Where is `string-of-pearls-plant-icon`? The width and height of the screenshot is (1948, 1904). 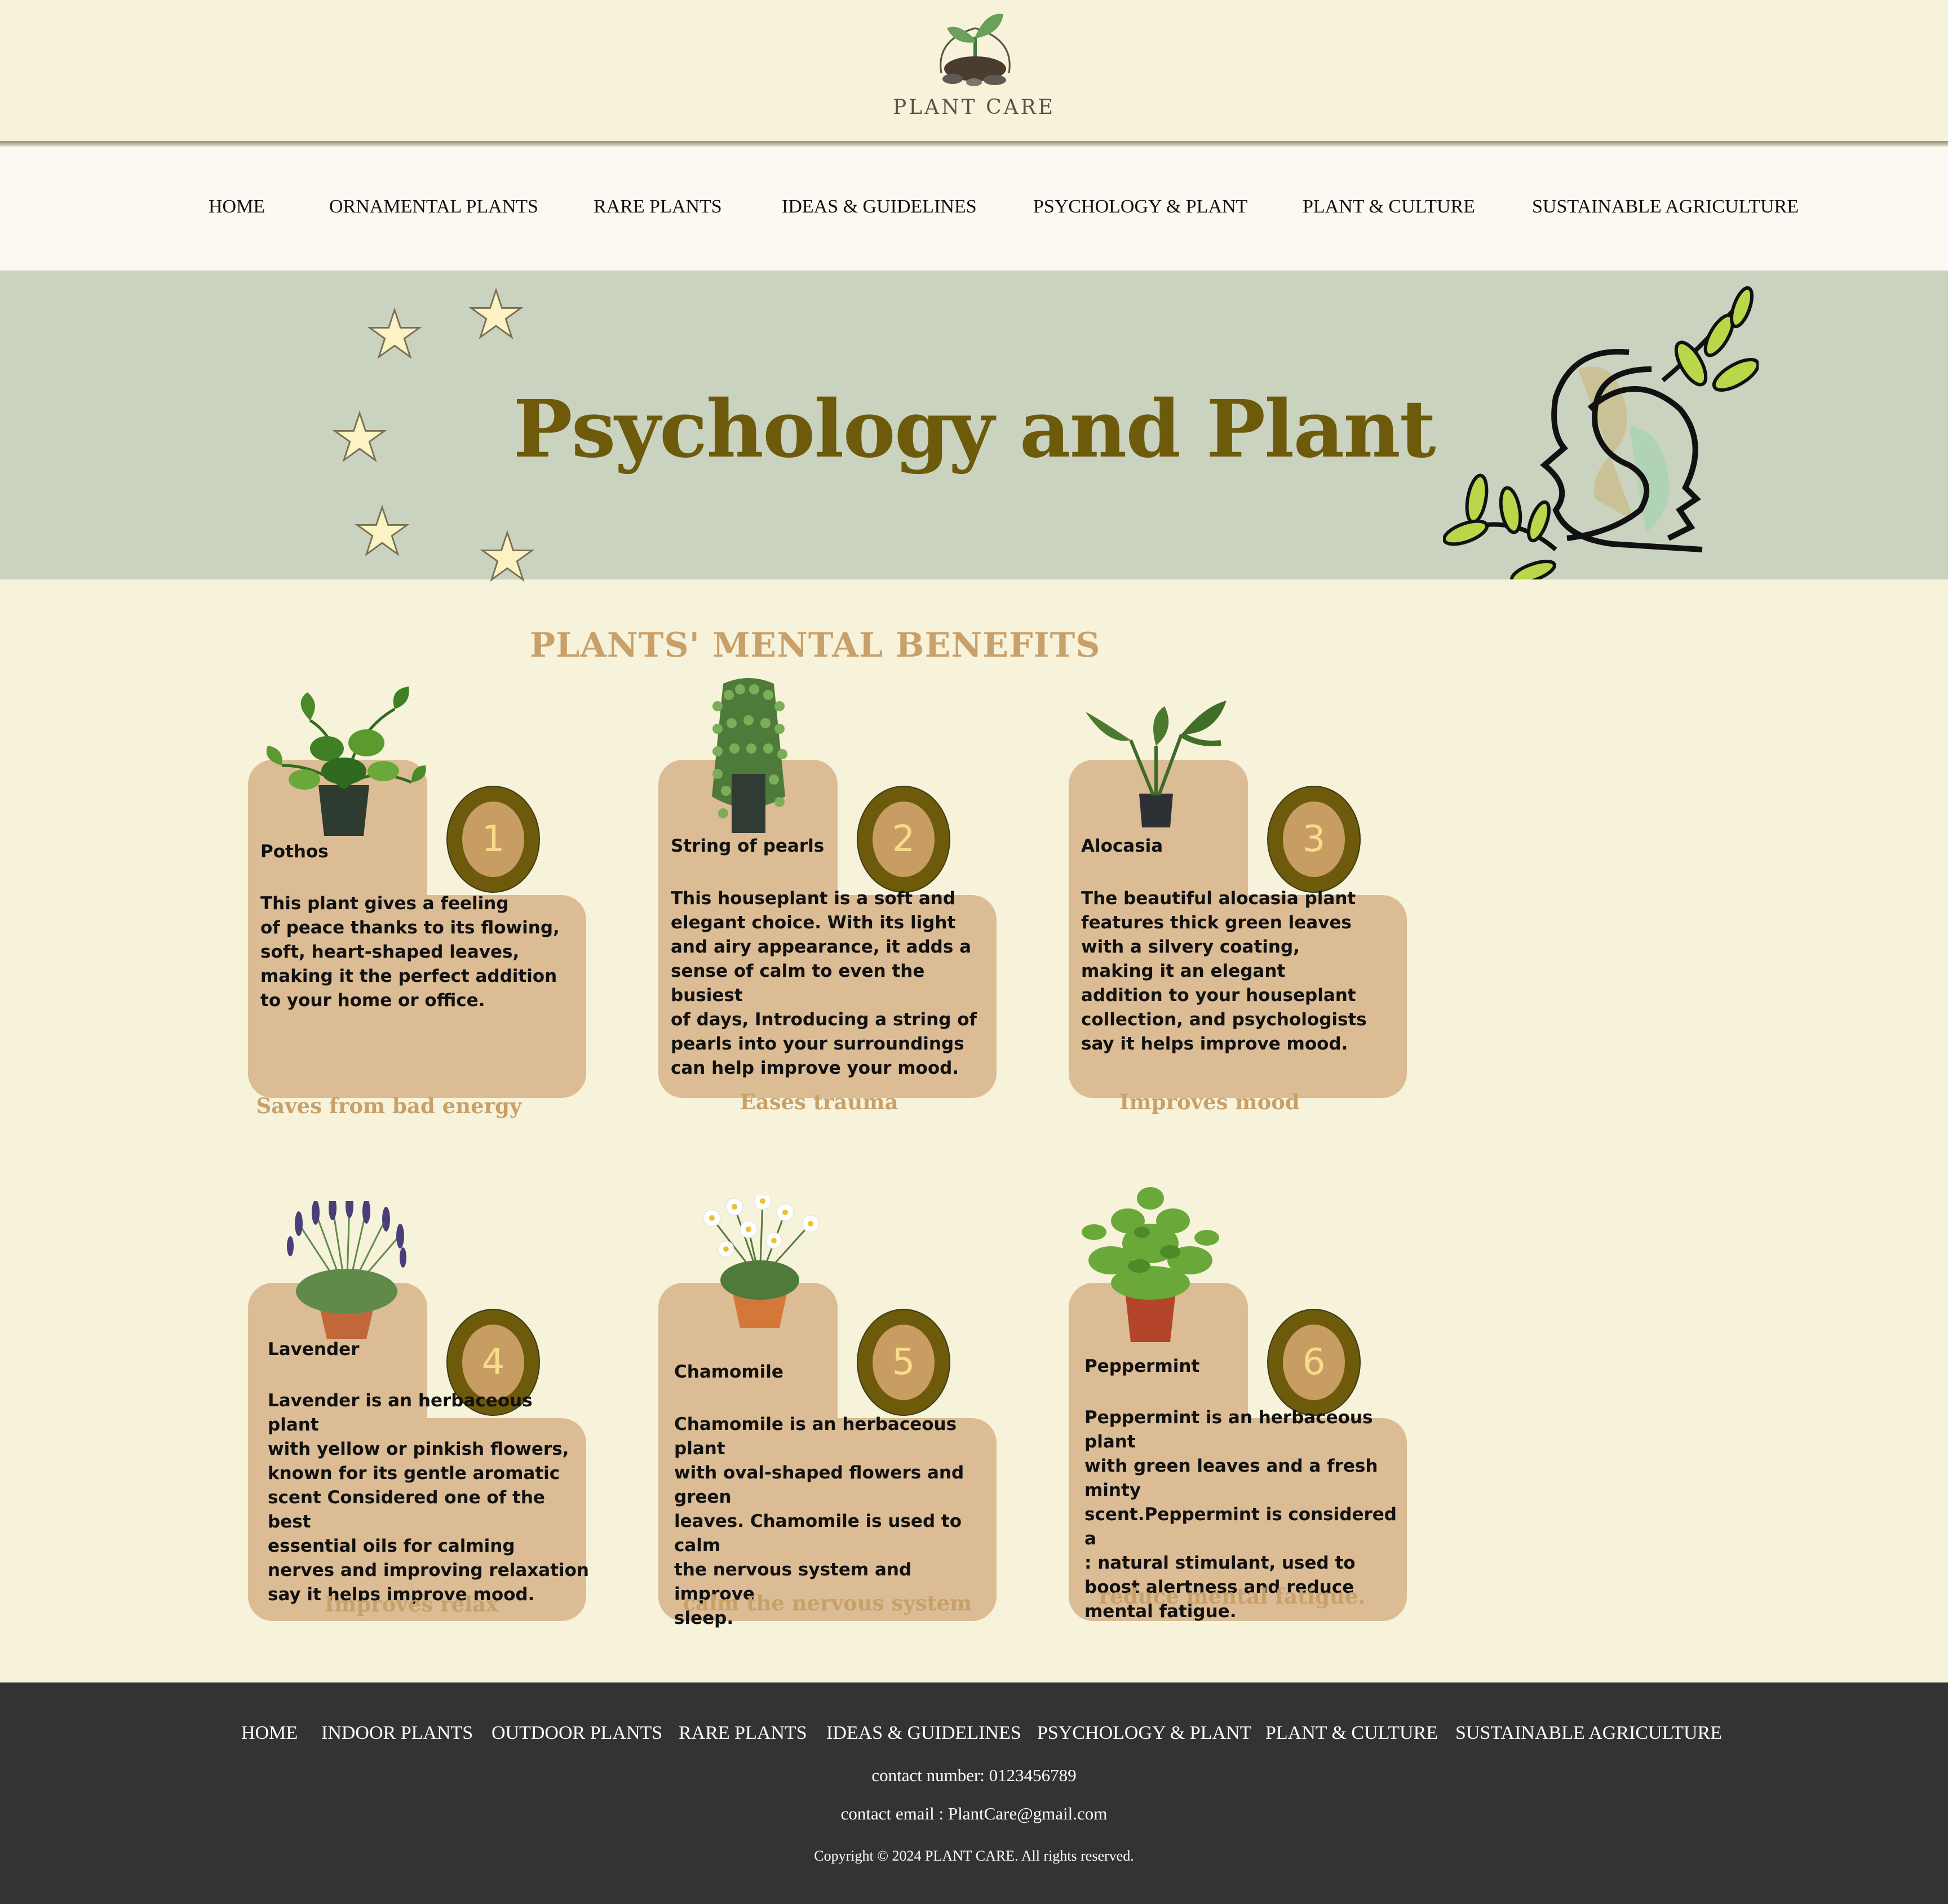
string-of-pearls-plant-icon is located at coordinates (750, 755).